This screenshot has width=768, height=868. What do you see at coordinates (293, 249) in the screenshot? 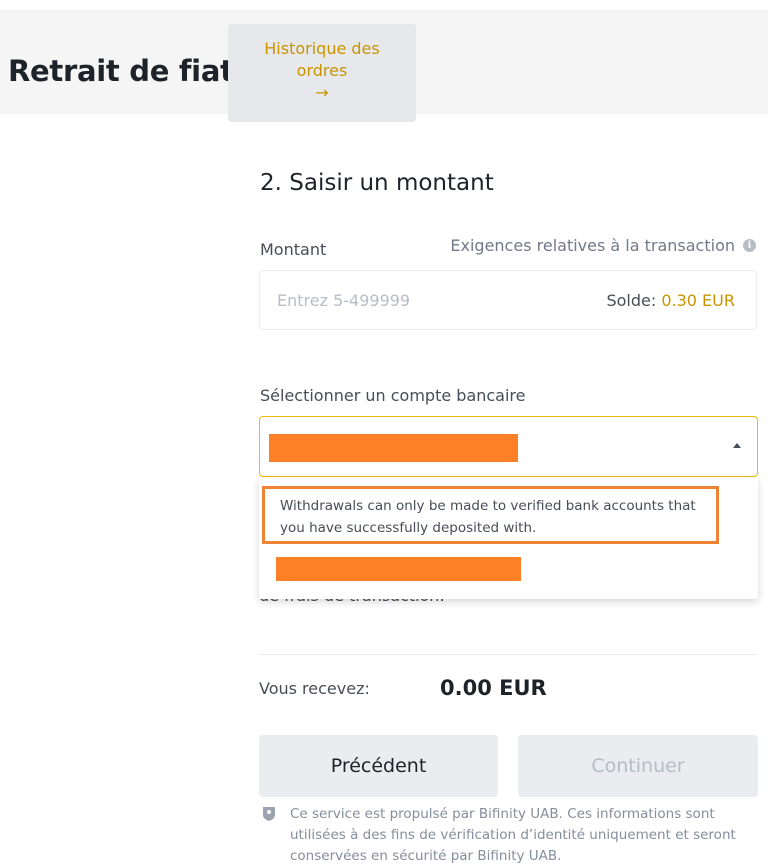
I see `amount-label: Montant` at bounding box center [293, 249].